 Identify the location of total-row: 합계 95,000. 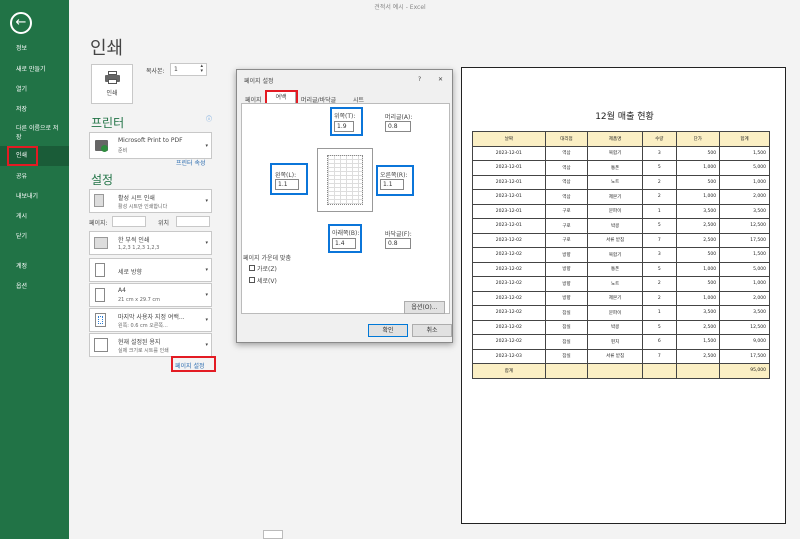
(621, 371).